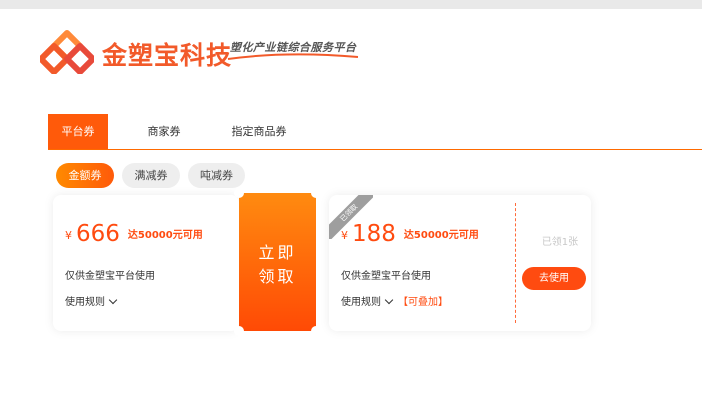  I want to click on claimed-count: 已领1张, so click(560, 242).